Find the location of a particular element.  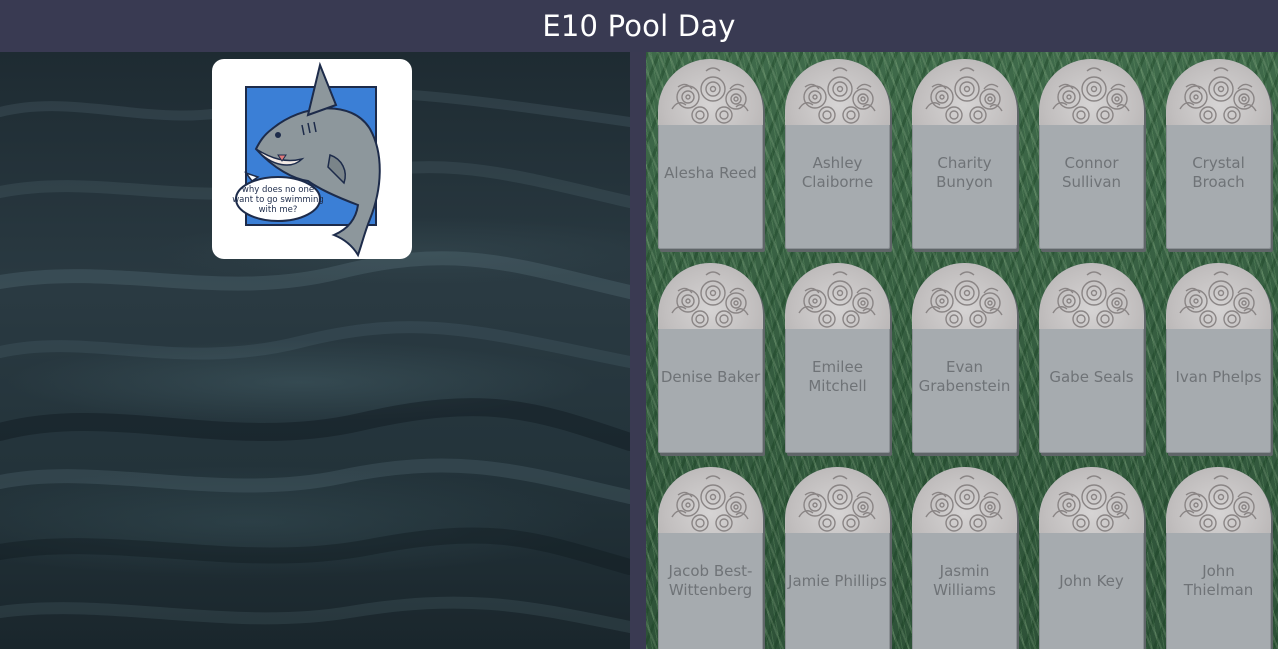

panel-divider is located at coordinates (638, 350).